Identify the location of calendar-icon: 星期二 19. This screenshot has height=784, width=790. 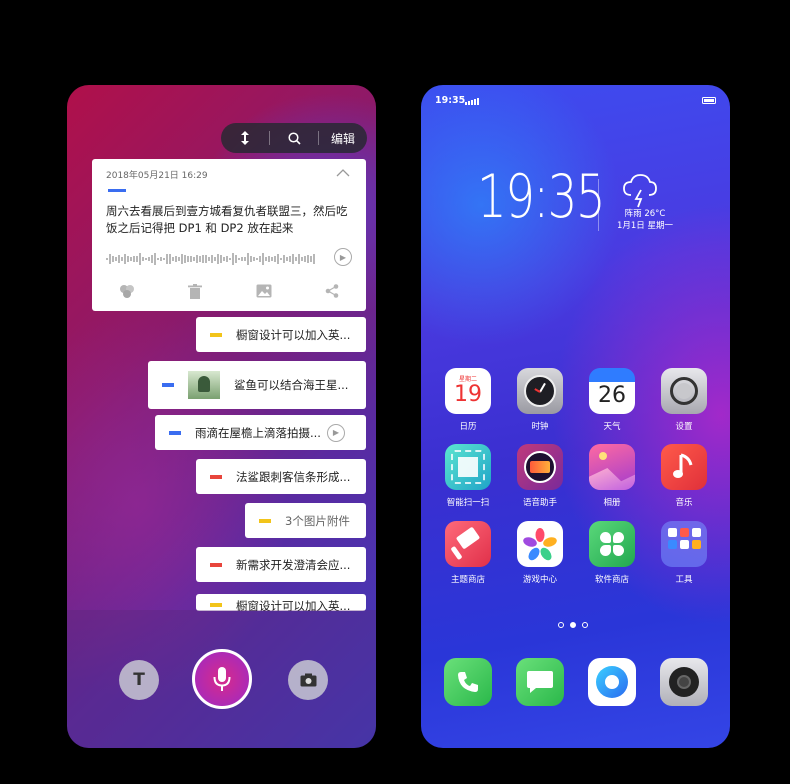
(468, 391).